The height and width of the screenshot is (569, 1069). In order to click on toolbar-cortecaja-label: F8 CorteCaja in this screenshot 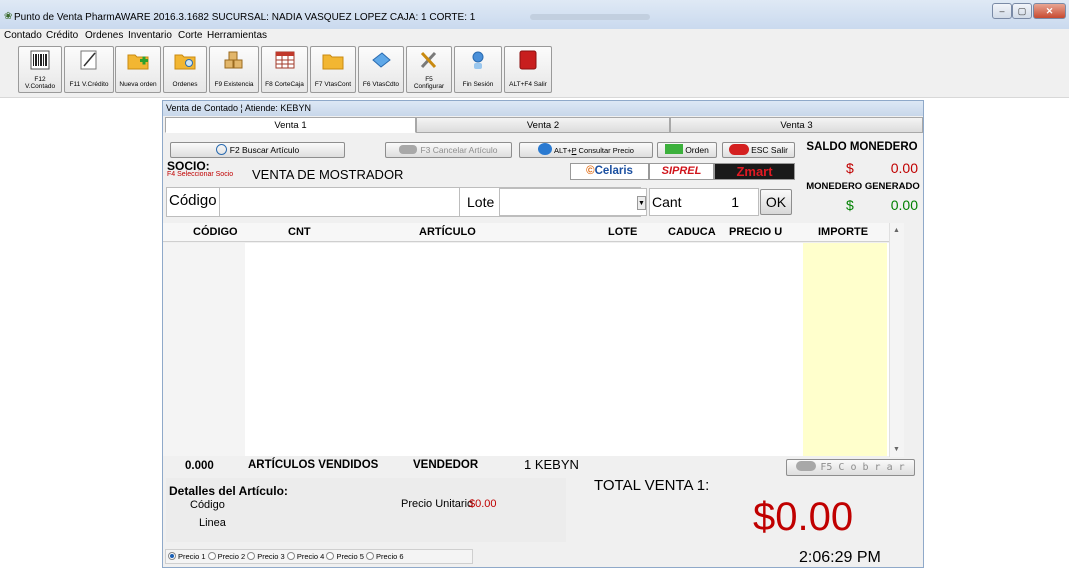, I will do `click(284, 84)`.